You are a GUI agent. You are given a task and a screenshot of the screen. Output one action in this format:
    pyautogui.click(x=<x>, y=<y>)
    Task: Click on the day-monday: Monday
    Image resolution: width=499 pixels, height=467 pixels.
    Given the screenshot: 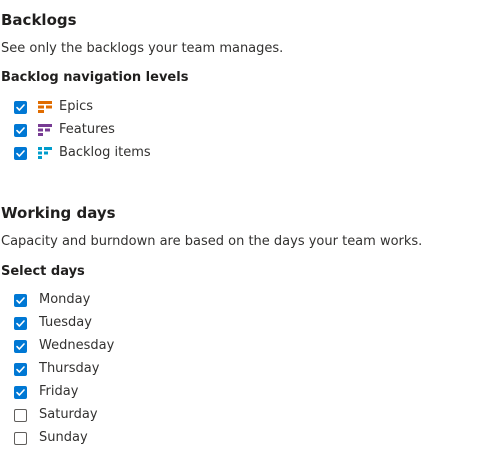 What is the action you would take?
    pyautogui.click(x=52, y=300)
    